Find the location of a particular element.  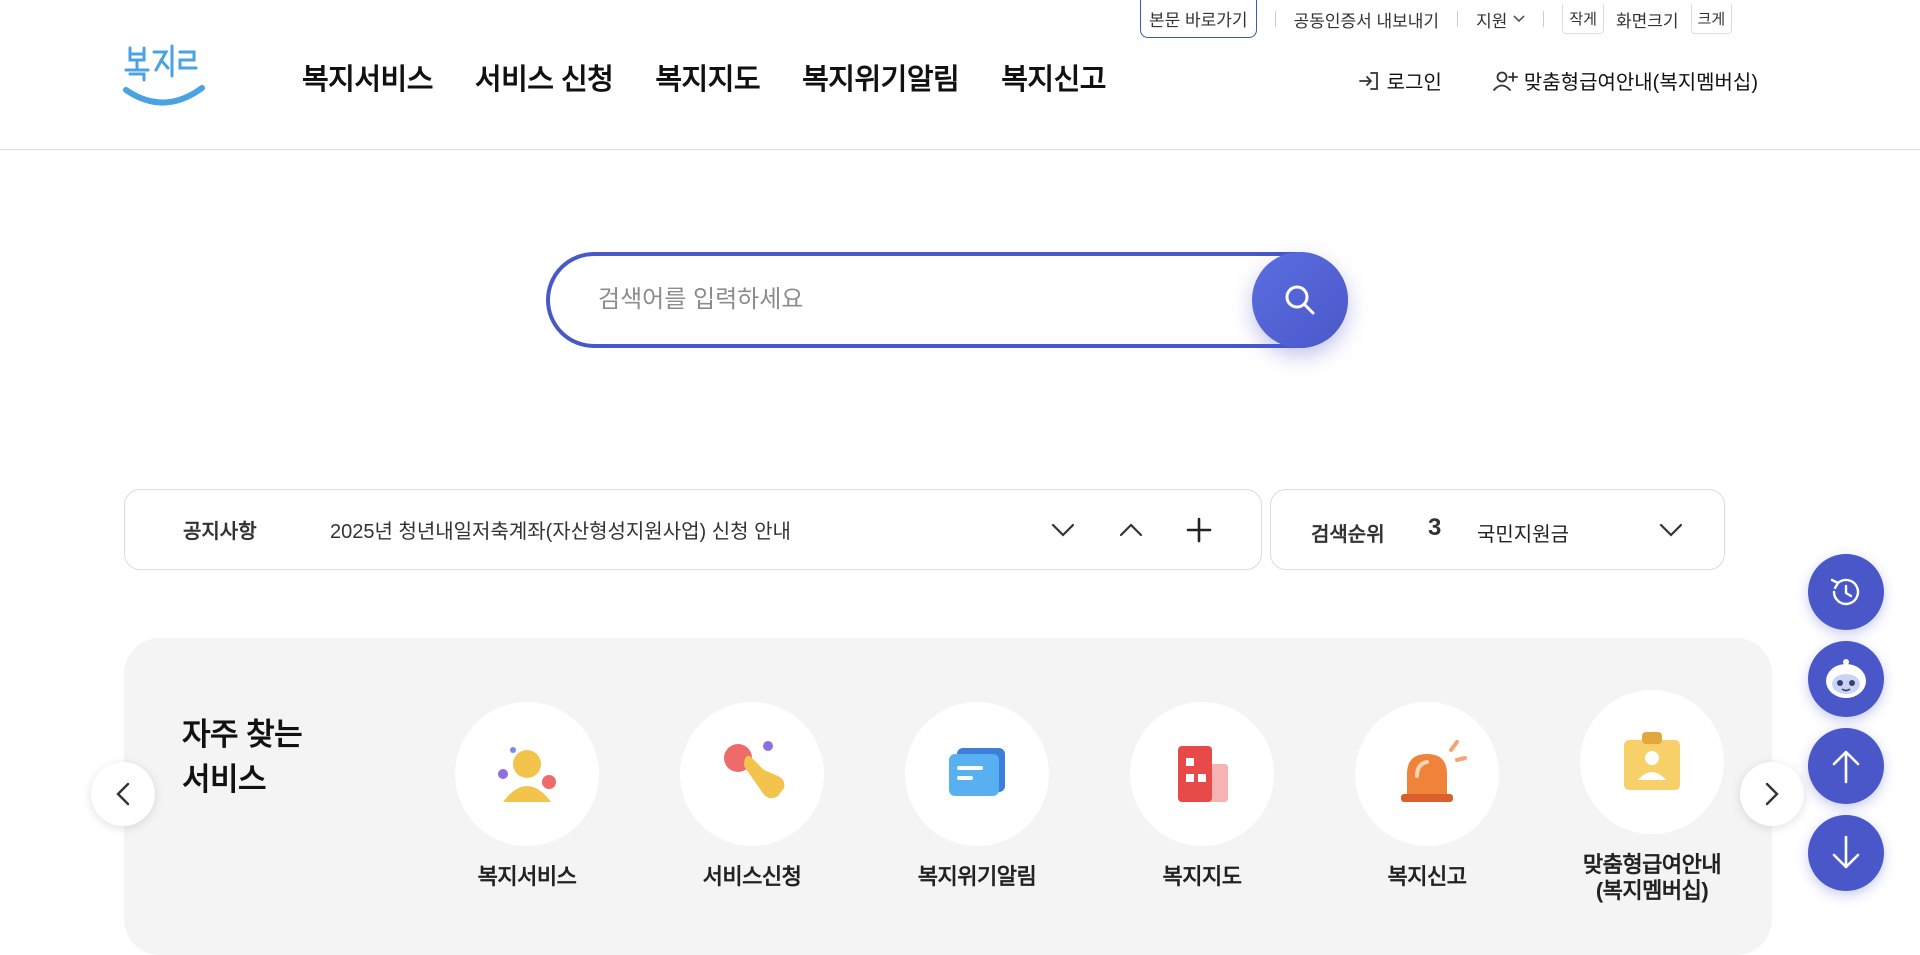

chatbot-button is located at coordinates (1846, 679).